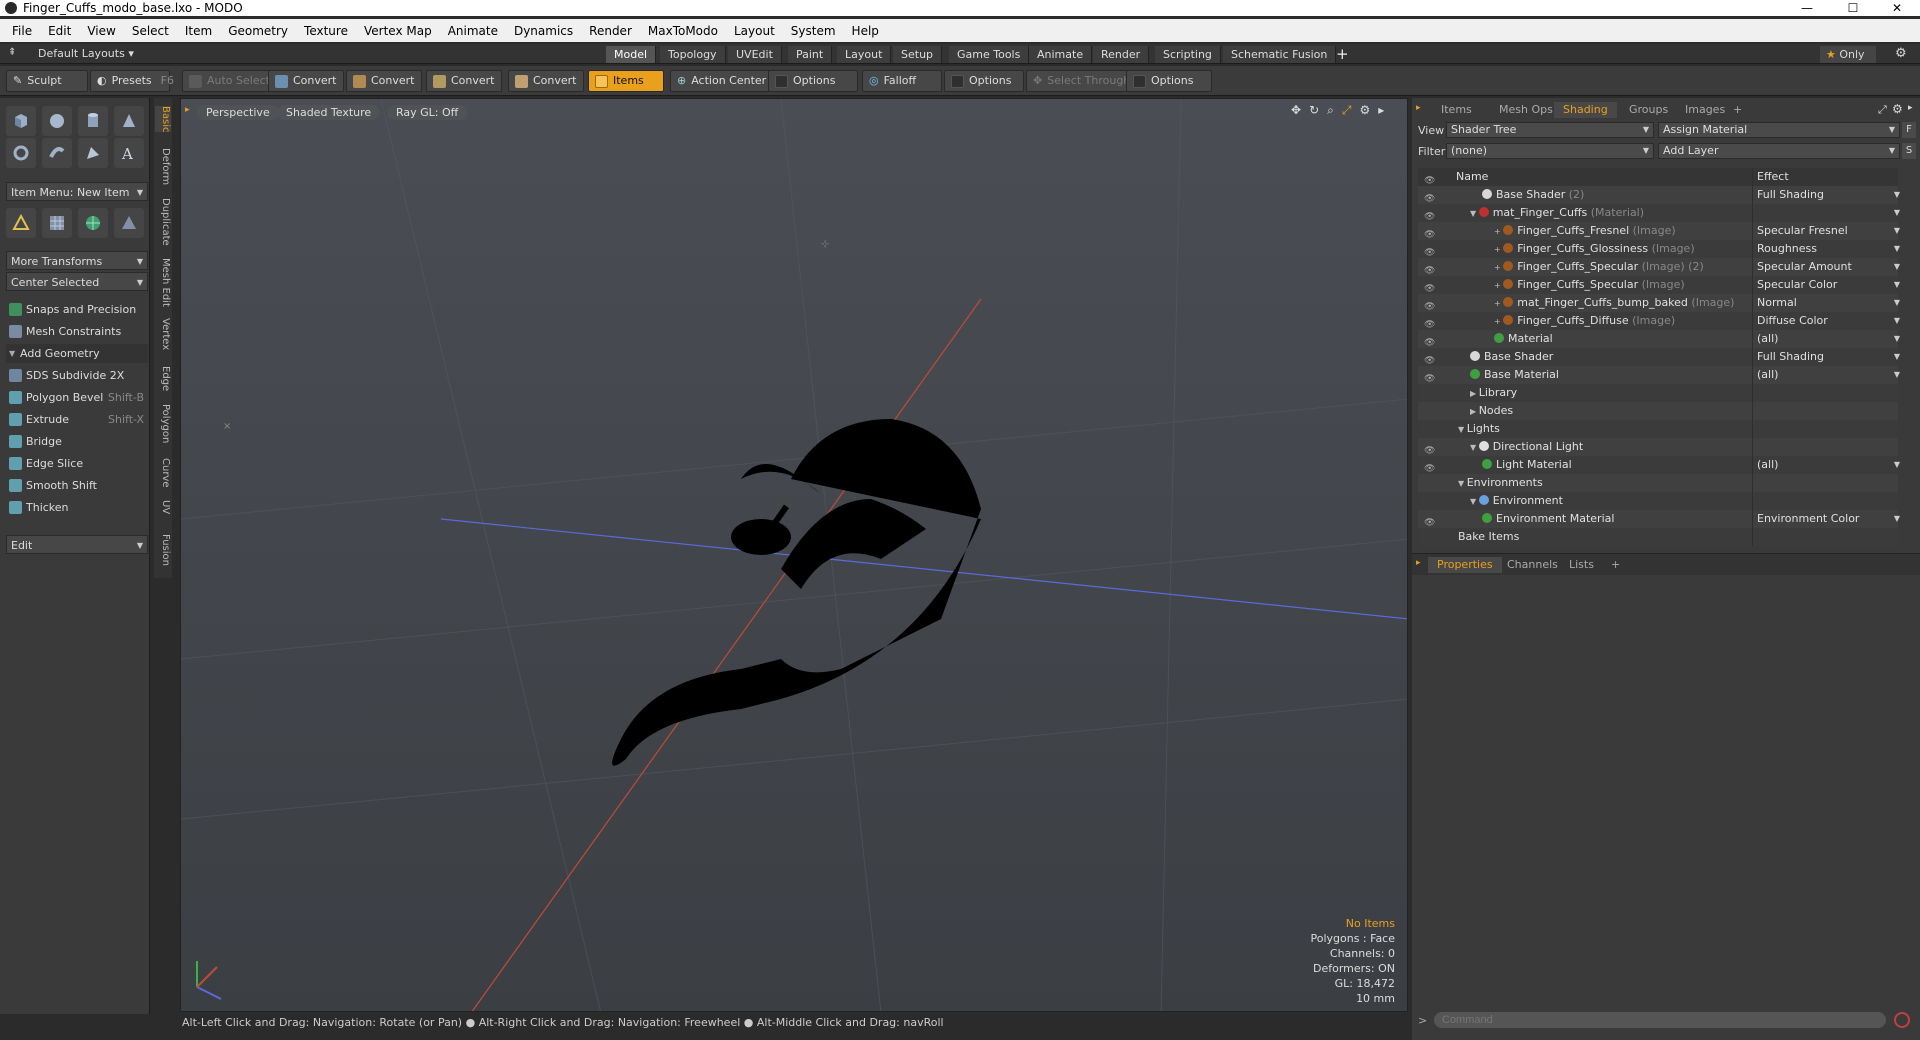  I want to click on tab-groups: Groups, so click(1648, 110).